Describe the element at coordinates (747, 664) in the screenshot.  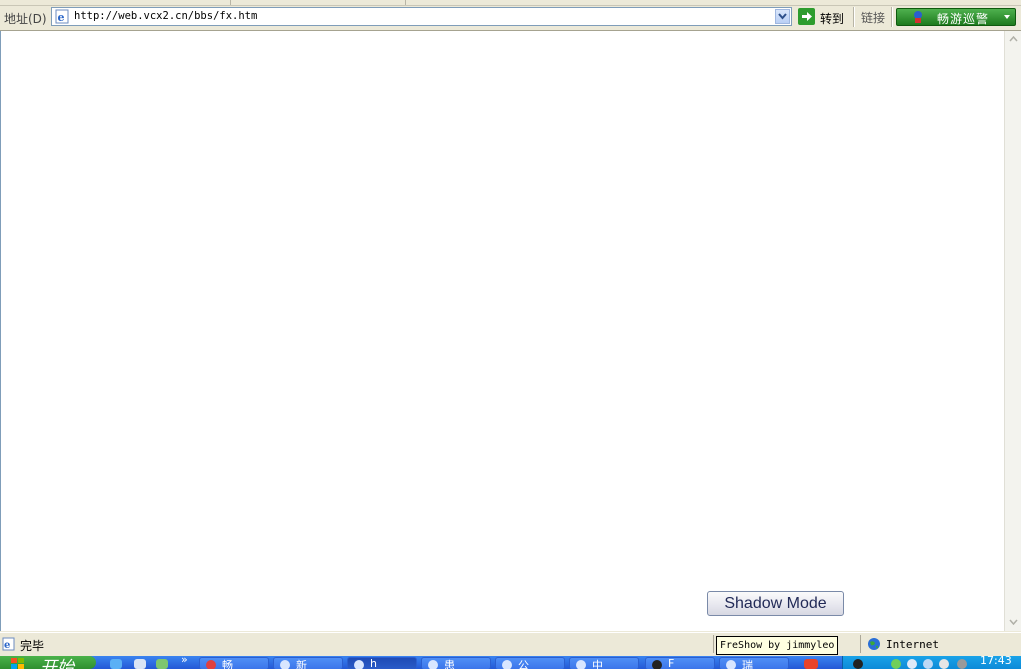
I see `taskbar-item-label: 瑞` at that location.